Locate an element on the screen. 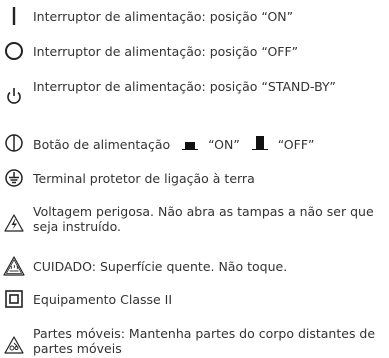  symbol-description: CUIDADO: Superfície quente. Não toque. is located at coordinates (160, 266).